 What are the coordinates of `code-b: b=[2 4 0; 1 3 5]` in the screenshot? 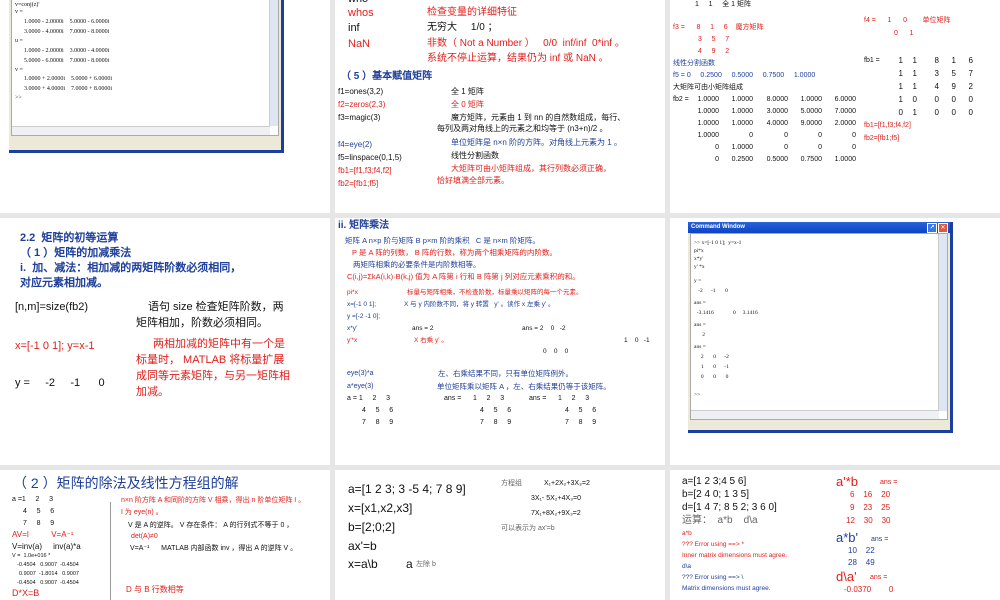 It's located at (715, 494).